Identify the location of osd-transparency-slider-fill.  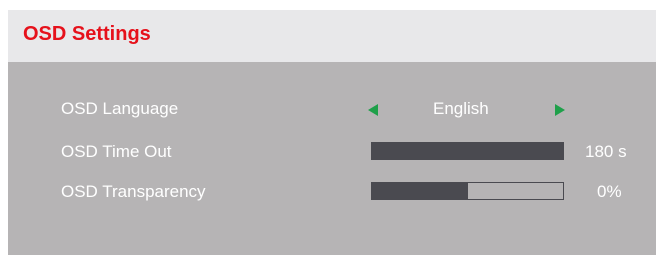
(420, 191).